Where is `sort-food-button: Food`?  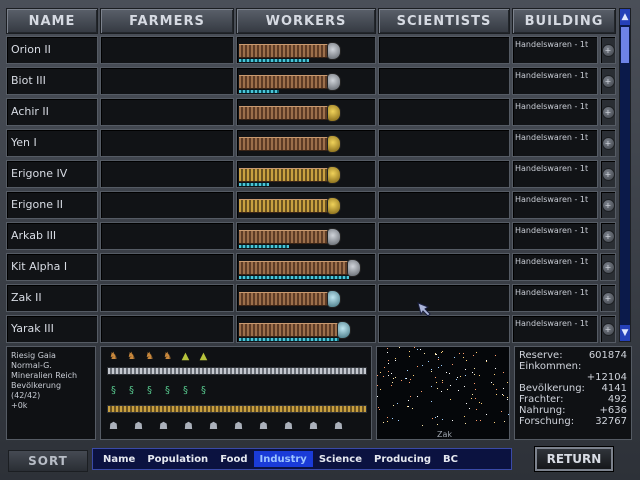 sort-food-button: Food is located at coordinates (233, 459).